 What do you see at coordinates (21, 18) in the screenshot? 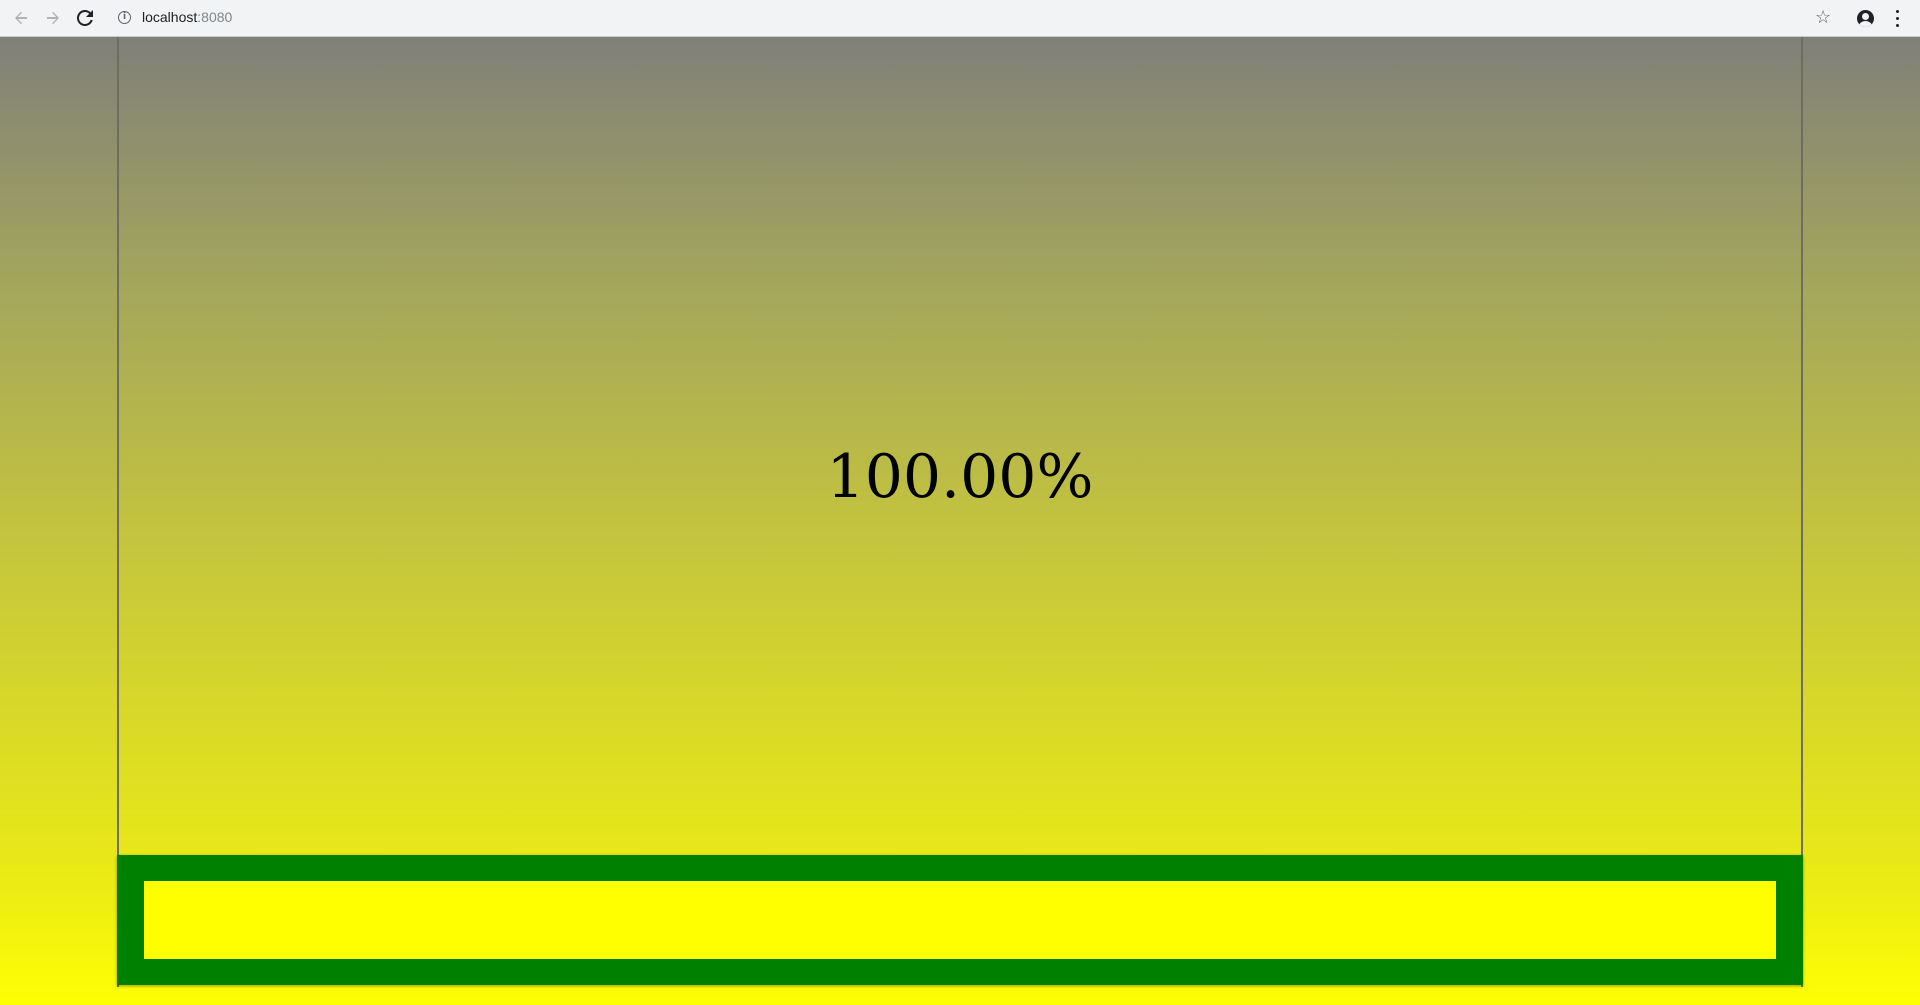
I see `back-arrow-icon` at bounding box center [21, 18].